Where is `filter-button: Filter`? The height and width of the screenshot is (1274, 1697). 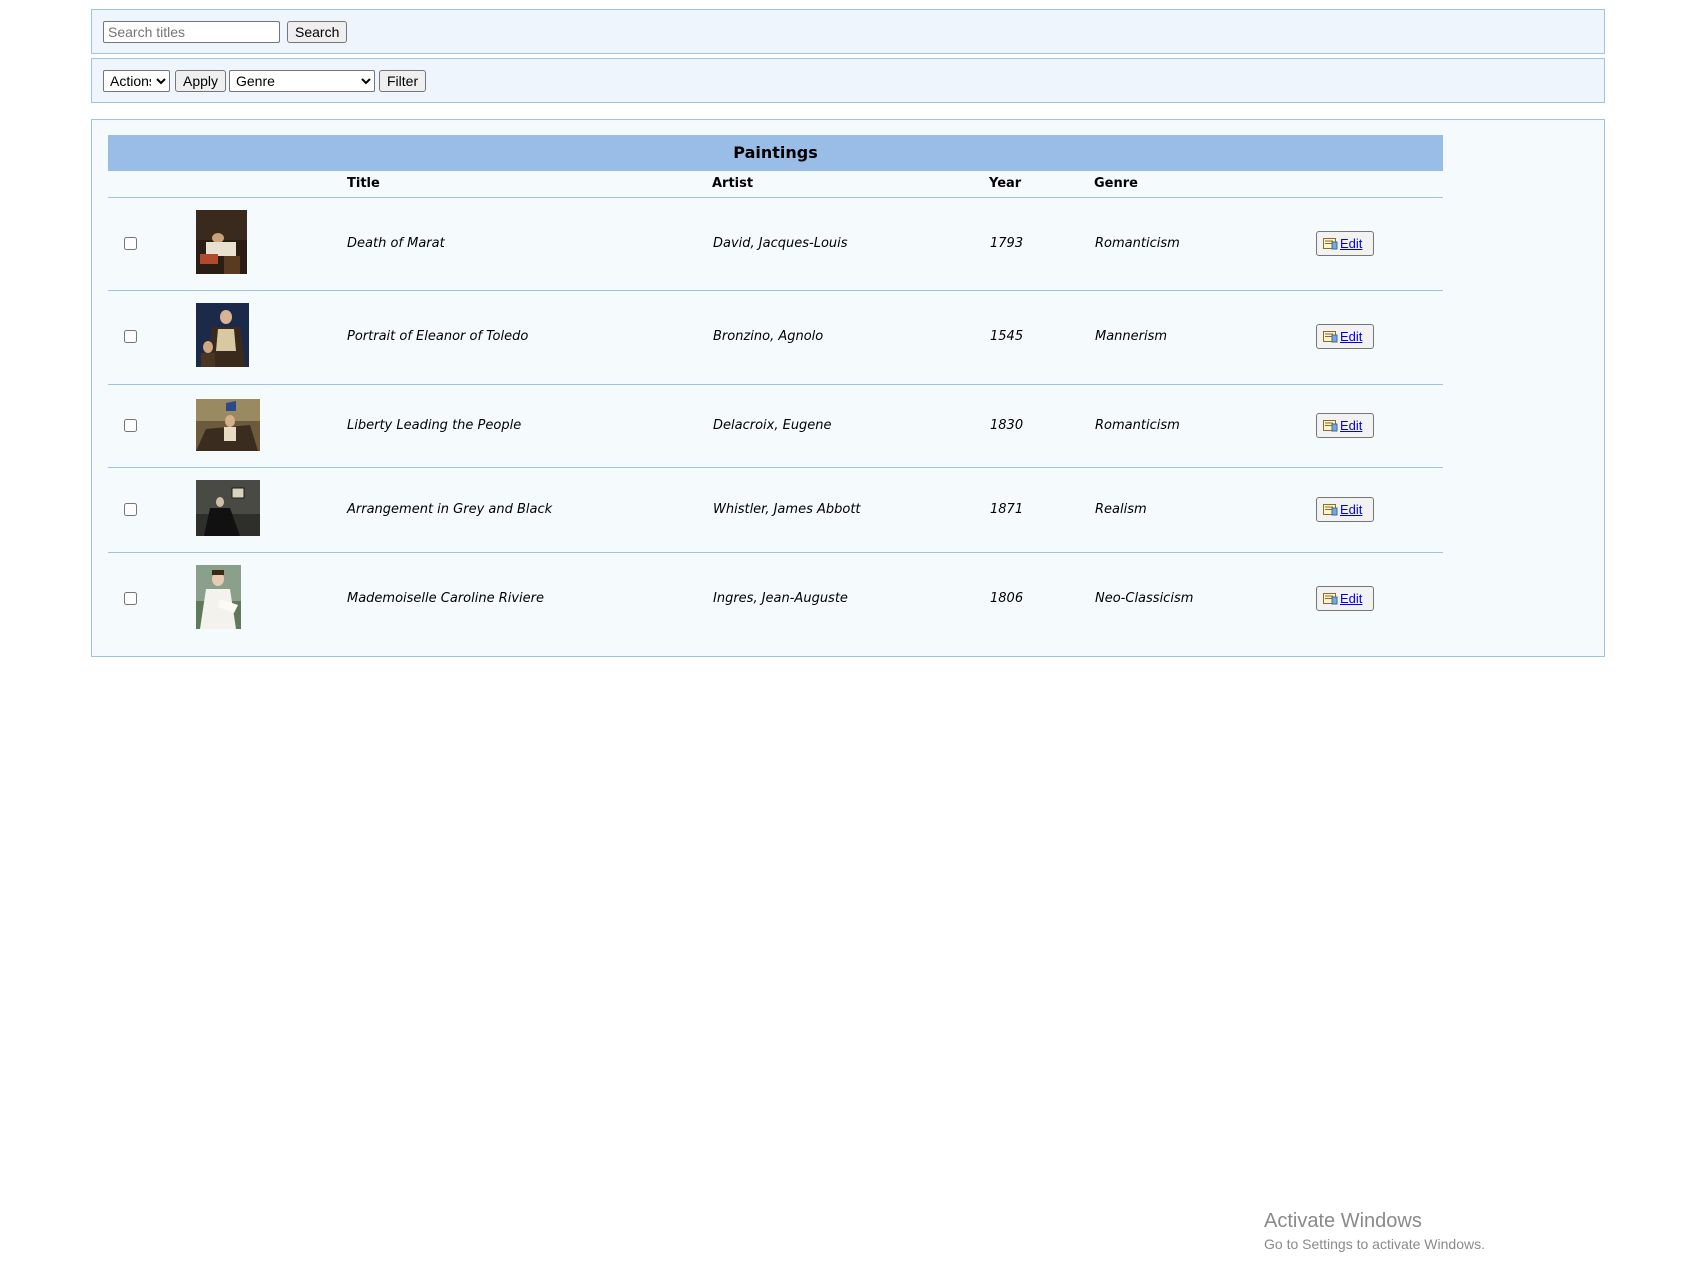 filter-button: Filter is located at coordinates (403, 81).